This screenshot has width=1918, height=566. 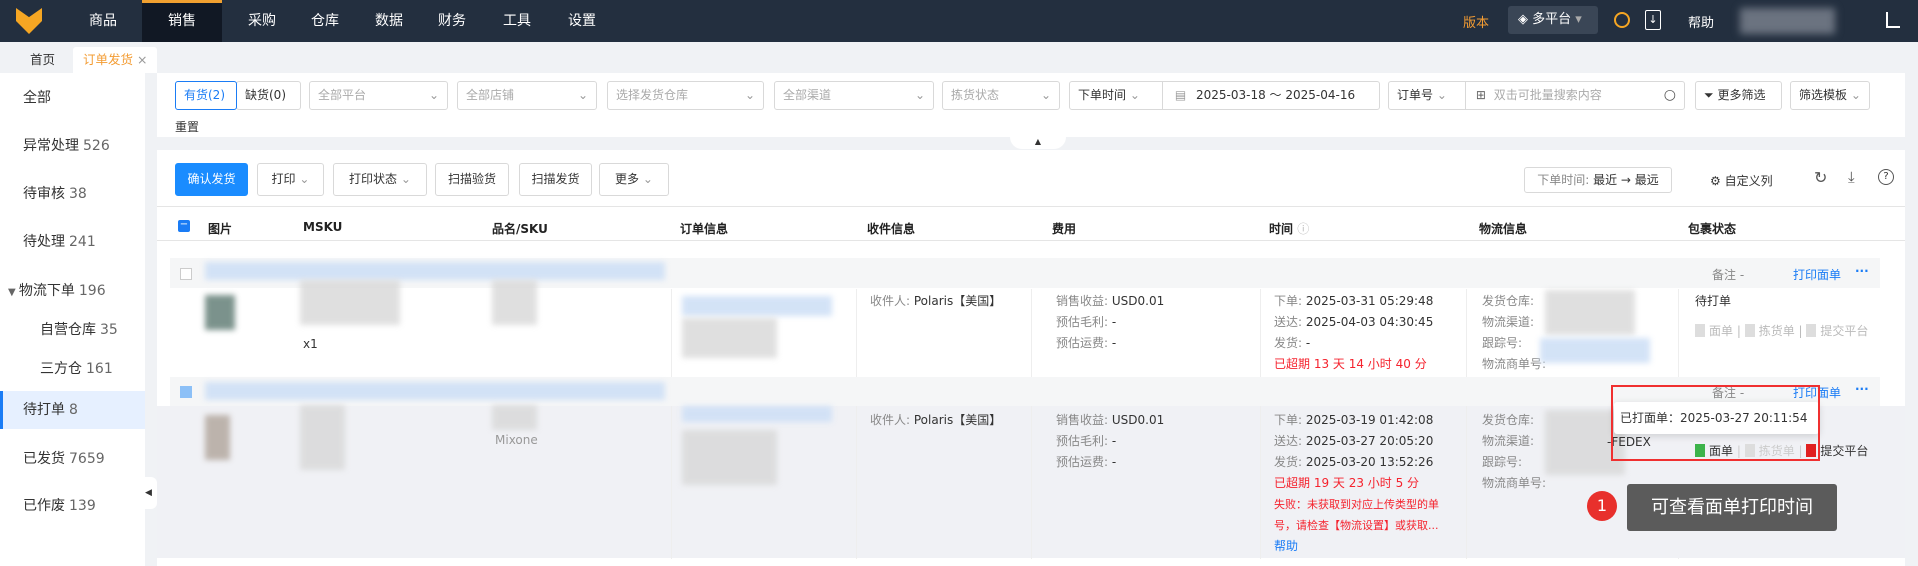 I want to click on text: 异常处理, so click(x=51, y=146).